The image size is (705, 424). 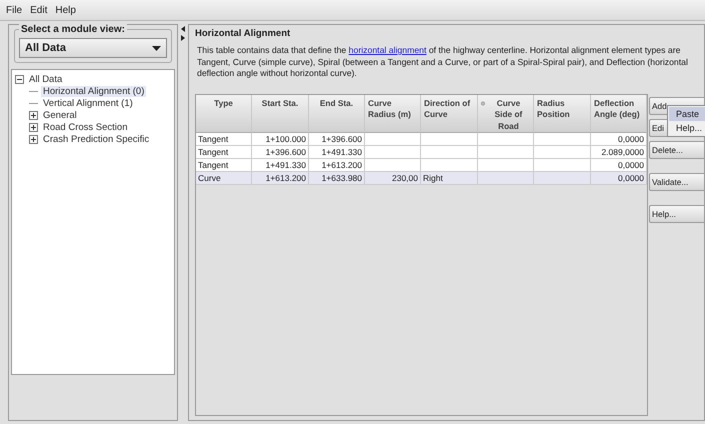 I want to click on description-text: This table contains data that define the horizontal alignment of the highway centerline. Horizontal alignment element types are Tangent, Curve (simple curve), Spiral (between a Tangent and a Curve, or part of a Spiral-Spiral pair), and Deflection (horizontal deflection angle without horizontal curve)., so click(x=443, y=62).